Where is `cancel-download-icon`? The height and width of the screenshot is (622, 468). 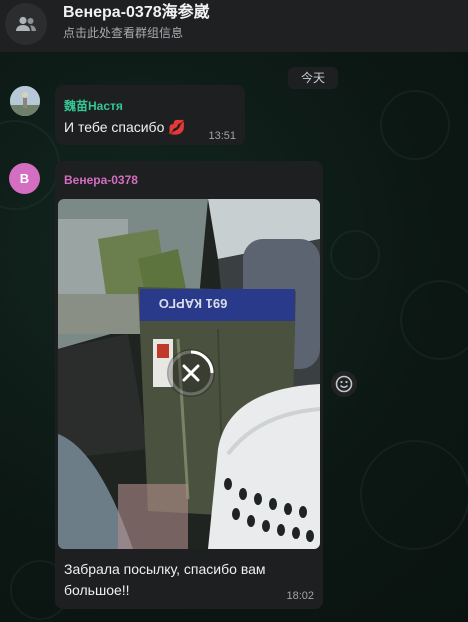 cancel-download-icon is located at coordinates (191, 373).